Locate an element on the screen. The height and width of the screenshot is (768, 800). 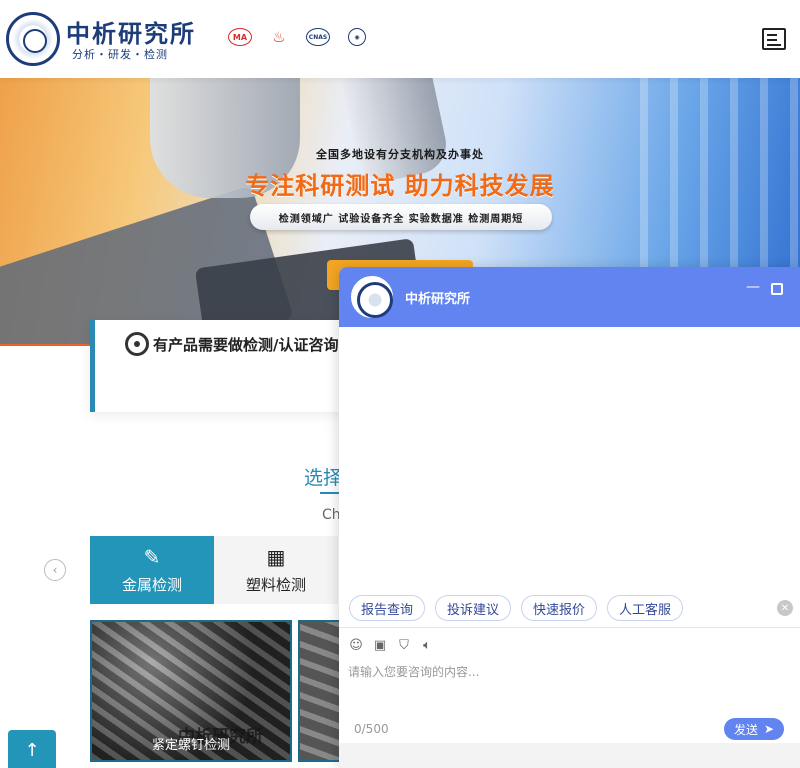
back-to-top-button: ↑ is located at coordinates (32, 749).